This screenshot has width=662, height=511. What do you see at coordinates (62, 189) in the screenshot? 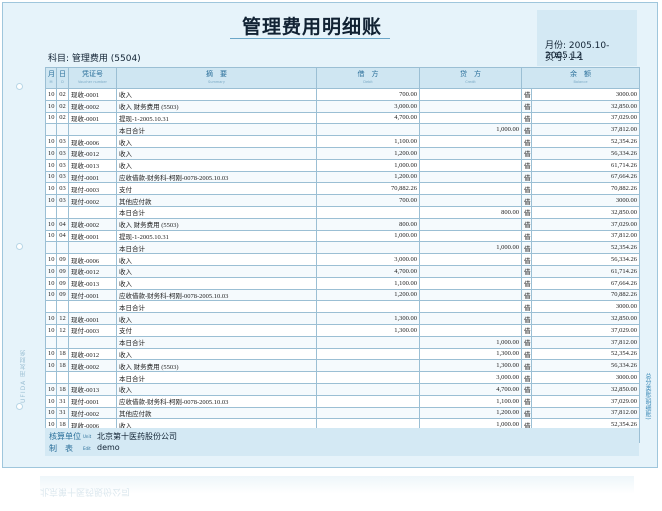
I see `day-cell: 03` at bounding box center [62, 189].